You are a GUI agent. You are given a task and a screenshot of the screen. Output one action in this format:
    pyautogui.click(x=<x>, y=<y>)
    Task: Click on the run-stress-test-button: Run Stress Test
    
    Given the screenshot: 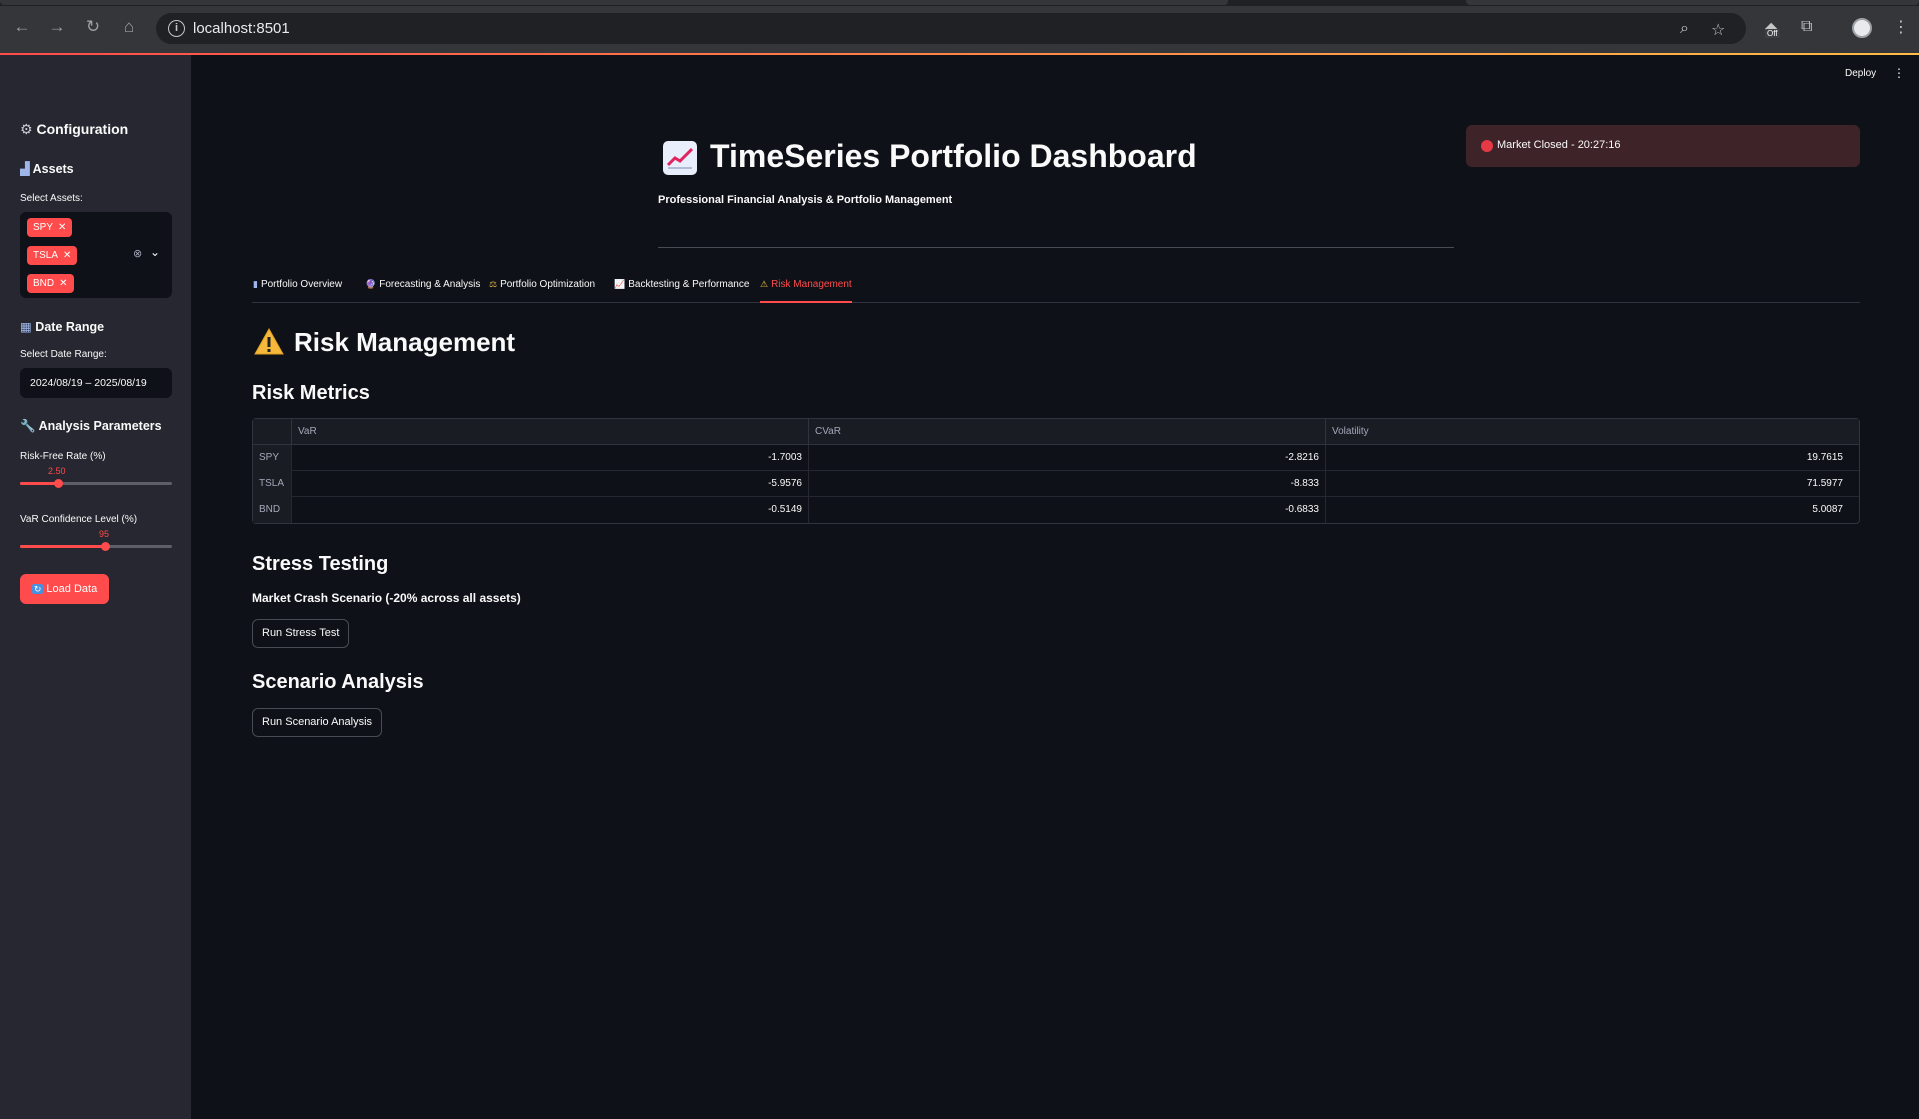 What is the action you would take?
    pyautogui.click(x=301, y=633)
    